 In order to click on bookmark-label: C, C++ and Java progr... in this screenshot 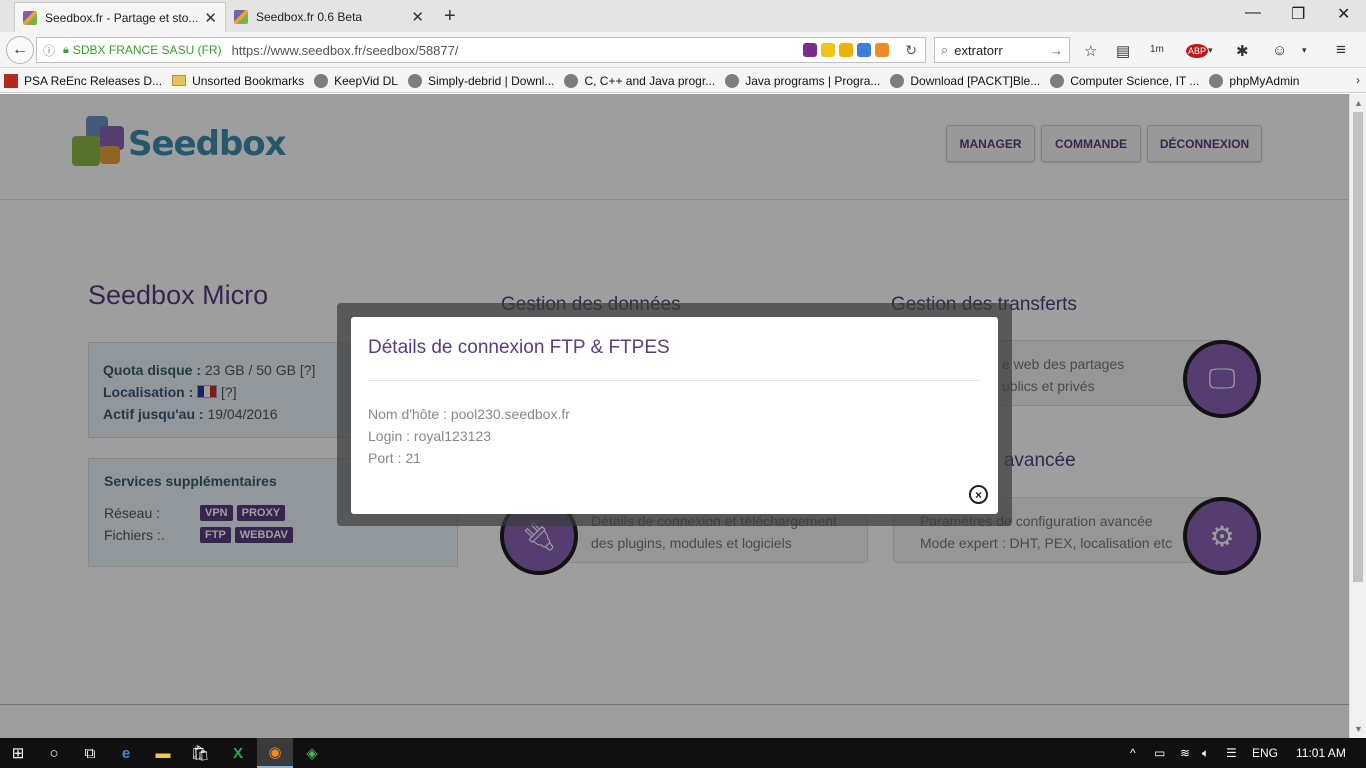, I will do `click(650, 80)`.